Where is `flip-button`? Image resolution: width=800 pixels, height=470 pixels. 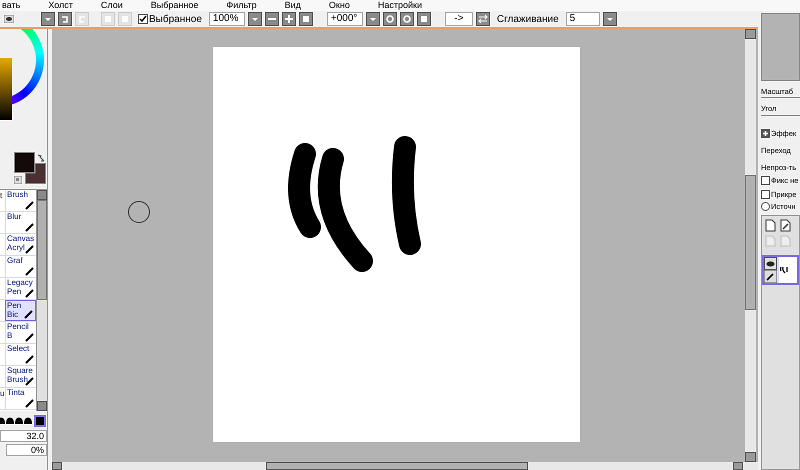
flip-button is located at coordinates (483, 19).